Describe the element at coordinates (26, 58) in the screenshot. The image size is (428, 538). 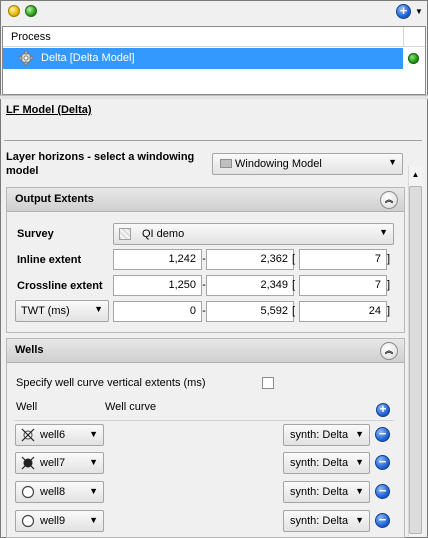
I see `gear-icon` at that location.